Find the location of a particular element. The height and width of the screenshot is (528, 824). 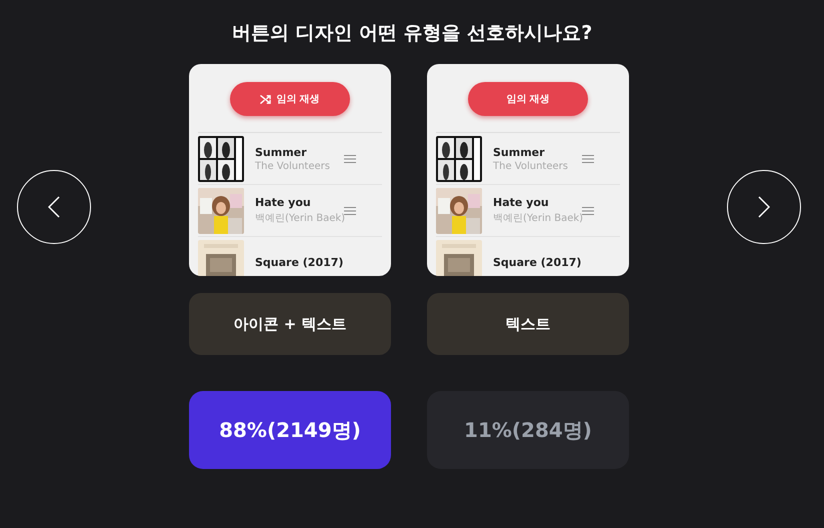

vote-result: 11%(284명) is located at coordinates (528, 430).